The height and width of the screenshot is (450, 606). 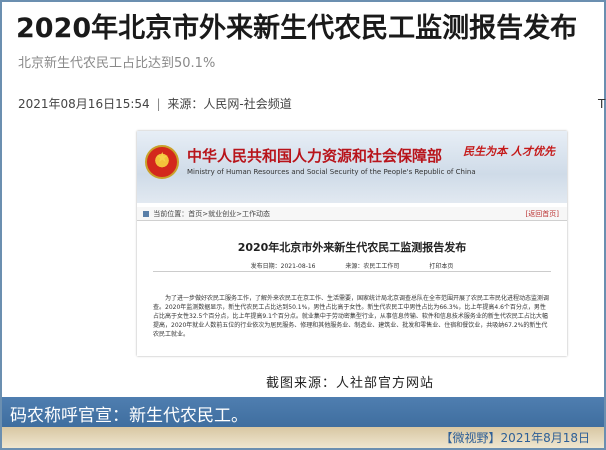 I want to click on national-emblem-icon, so click(x=162, y=162).